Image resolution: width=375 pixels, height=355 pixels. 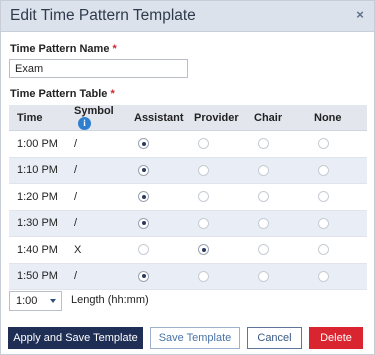 I want to click on table-row: 1:50 PM /, so click(x=188, y=276).